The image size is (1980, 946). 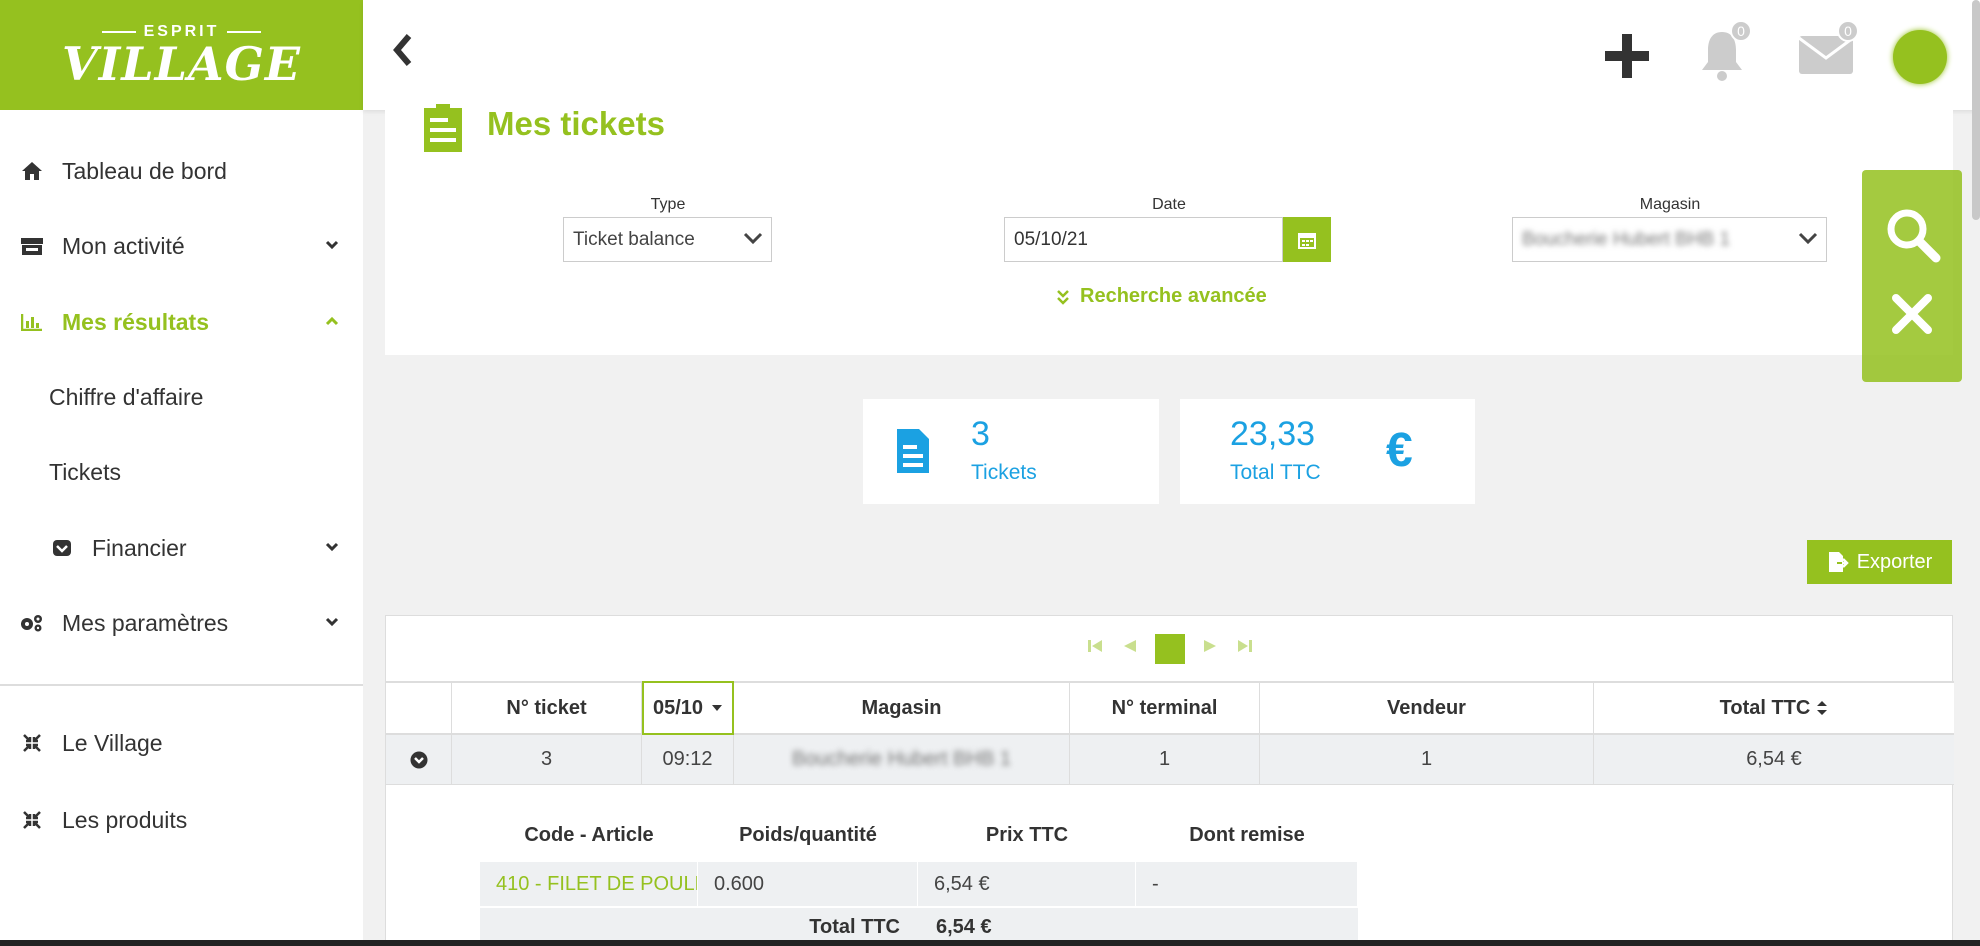 I want to click on detail-header-price: Prix TTC, so click(x=1027, y=834).